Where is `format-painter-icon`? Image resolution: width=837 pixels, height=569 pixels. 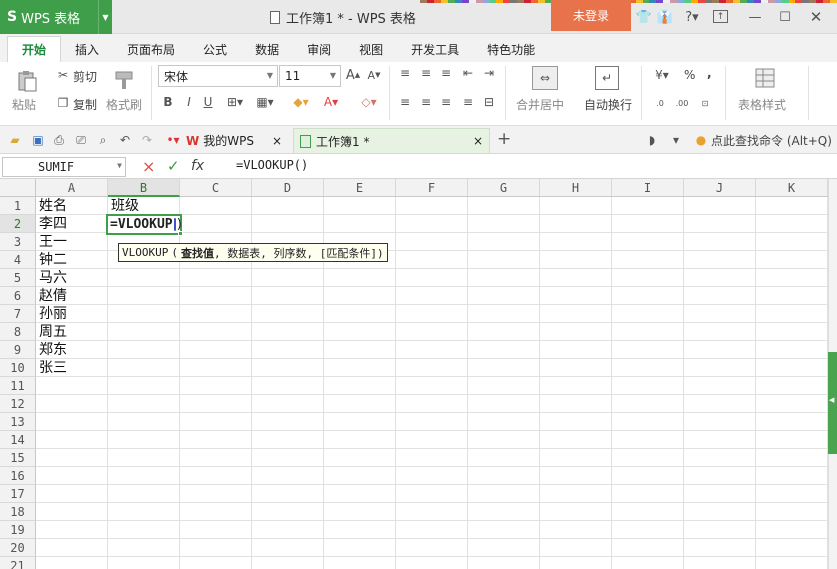 format-painter-icon is located at coordinates (124, 80).